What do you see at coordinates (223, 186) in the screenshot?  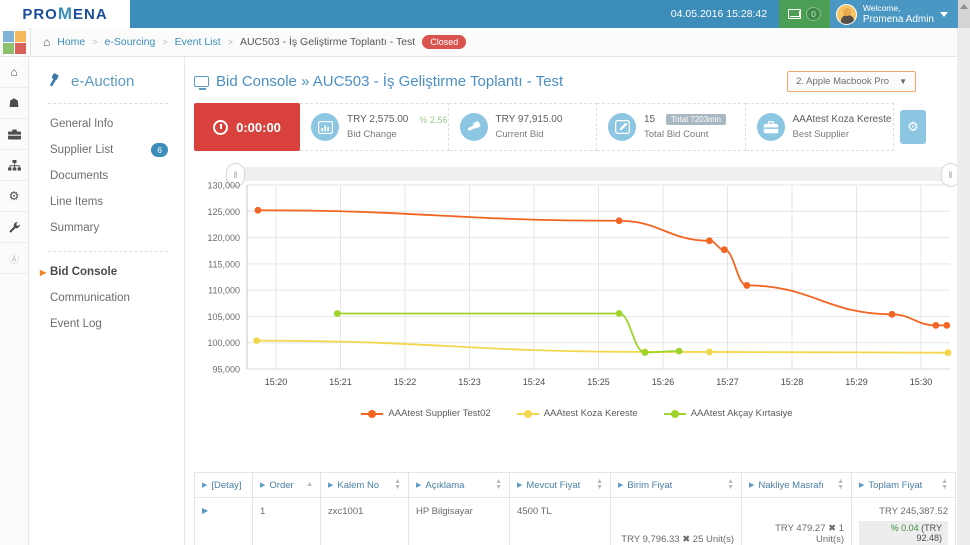 I see `svg-text: 130,000` at bounding box center [223, 186].